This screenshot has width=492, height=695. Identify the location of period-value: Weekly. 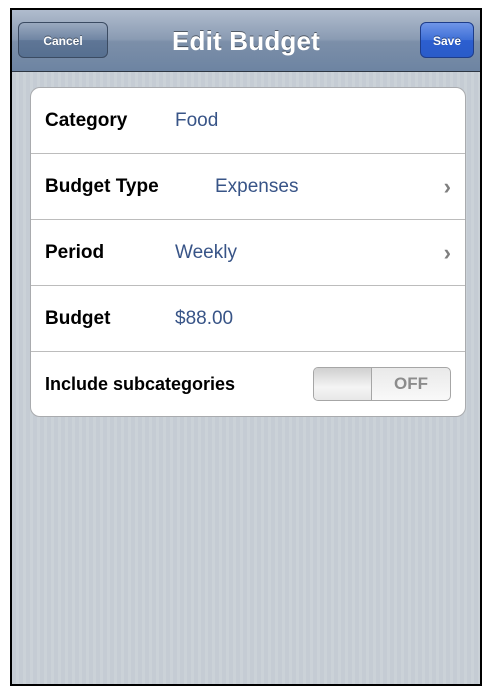
(206, 252).